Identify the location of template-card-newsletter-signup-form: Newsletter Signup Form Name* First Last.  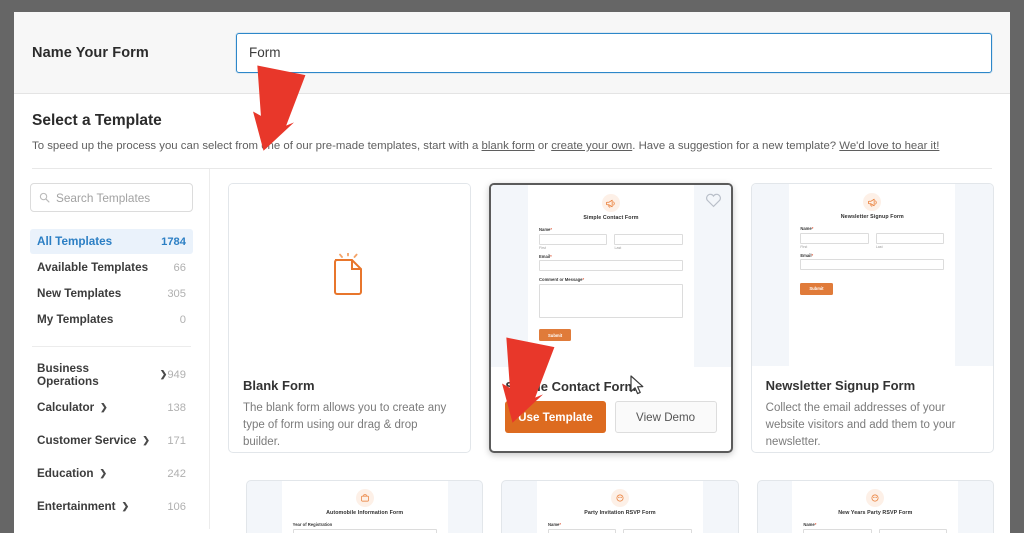
(872, 318).